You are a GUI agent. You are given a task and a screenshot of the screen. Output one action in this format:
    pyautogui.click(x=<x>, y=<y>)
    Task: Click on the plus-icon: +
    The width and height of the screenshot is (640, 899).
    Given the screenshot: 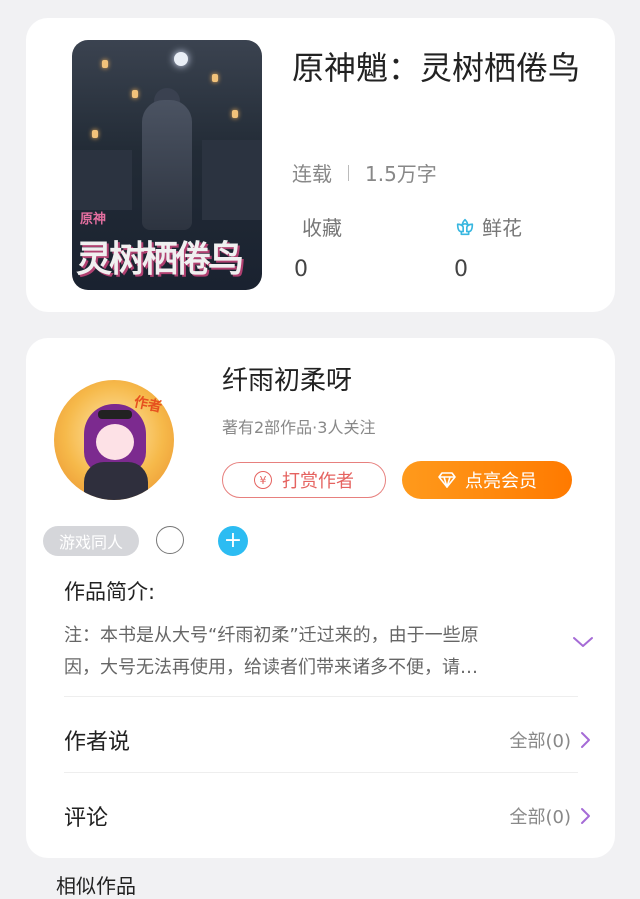 What is the action you would take?
    pyautogui.click(x=233, y=540)
    